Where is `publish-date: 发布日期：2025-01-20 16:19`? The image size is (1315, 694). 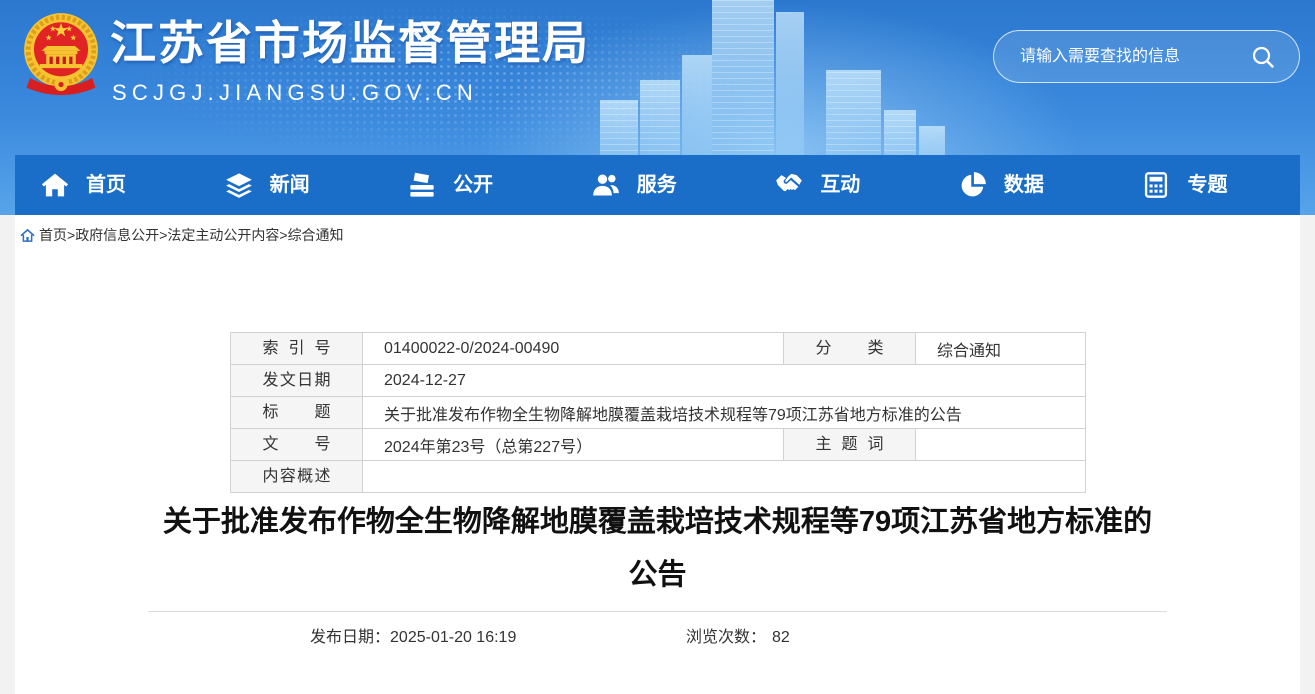 publish-date: 发布日期：2025-01-20 16:19 is located at coordinates (413, 638).